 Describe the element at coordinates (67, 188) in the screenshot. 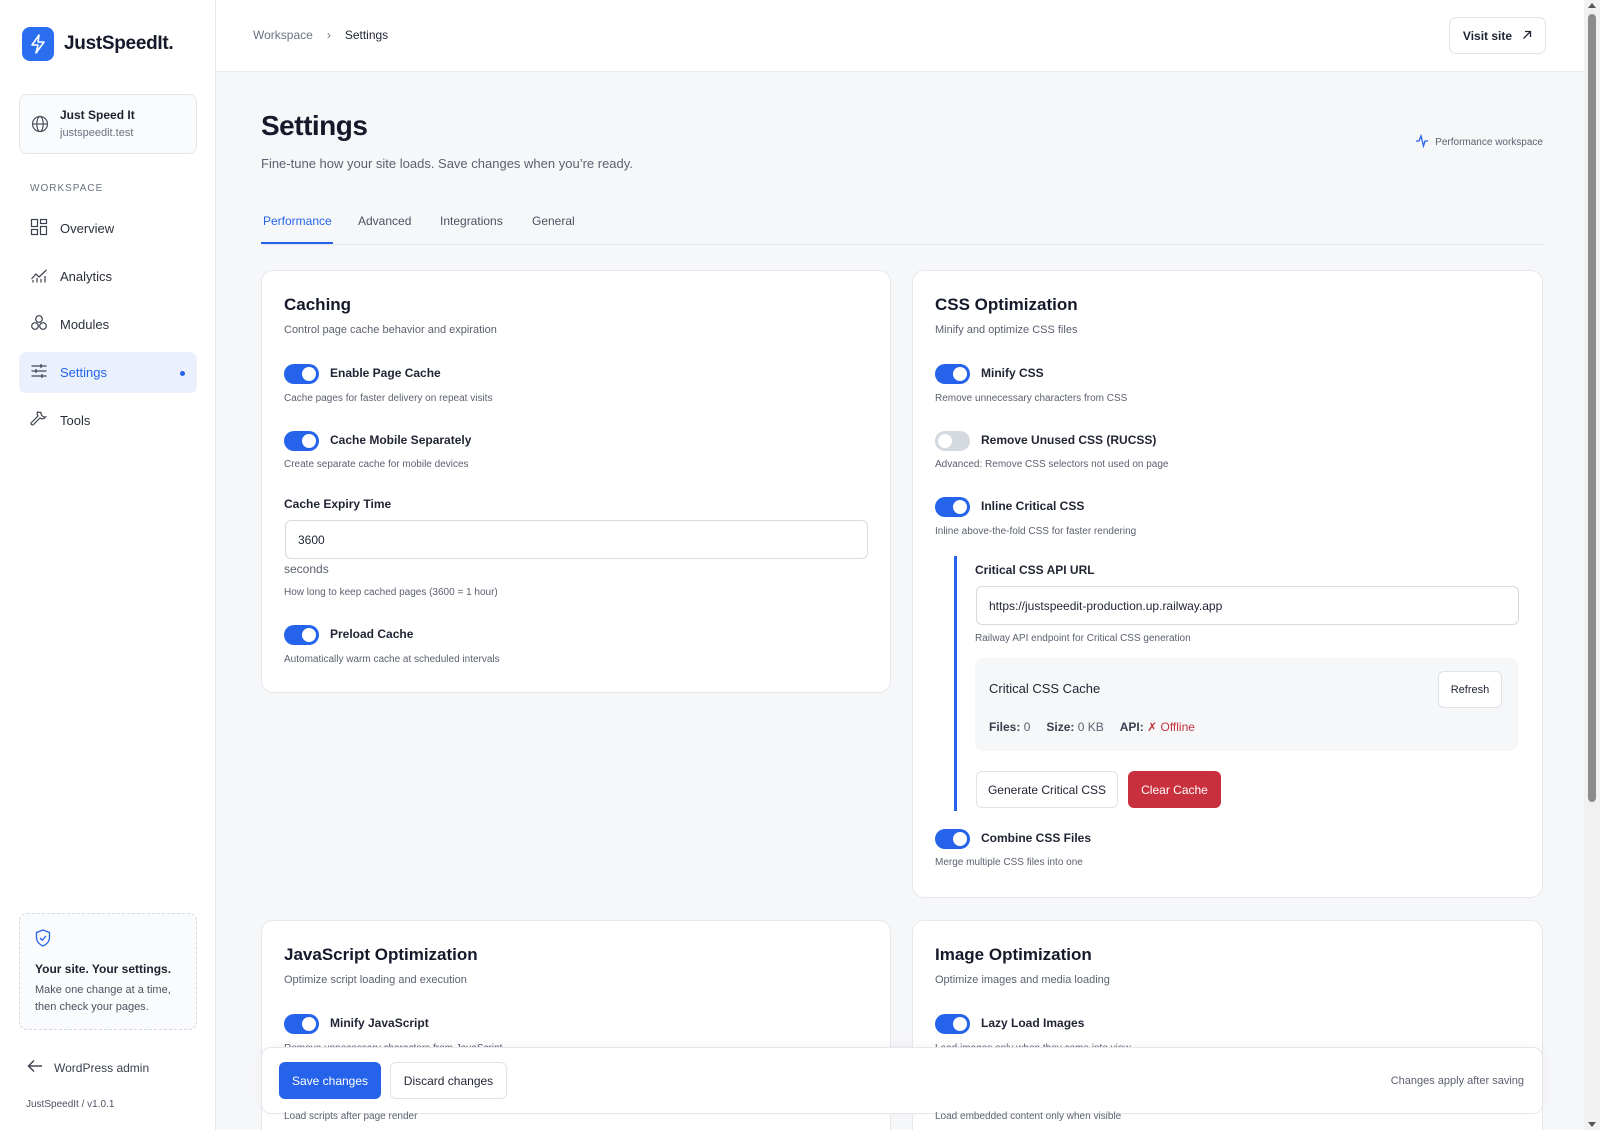

I see `workspace-section-label: WORKSPACE` at that location.